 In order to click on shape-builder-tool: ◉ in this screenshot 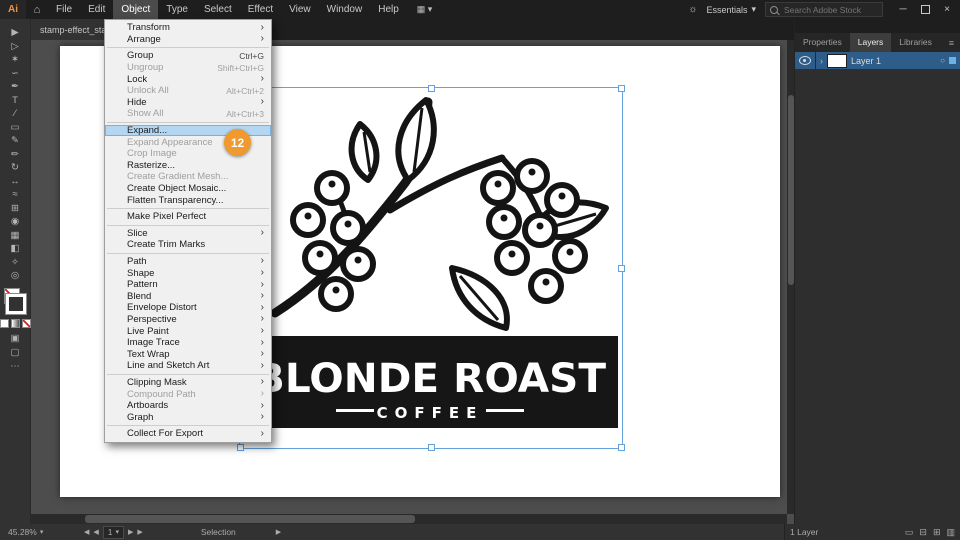, I will do `click(15, 222)`.